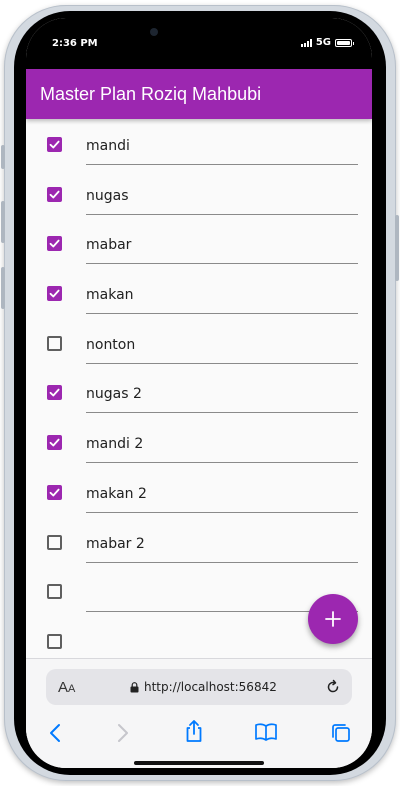  What do you see at coordinates (333, 687) in the screenshot?
I see `reload-icon` at bounding box center [333, 687].